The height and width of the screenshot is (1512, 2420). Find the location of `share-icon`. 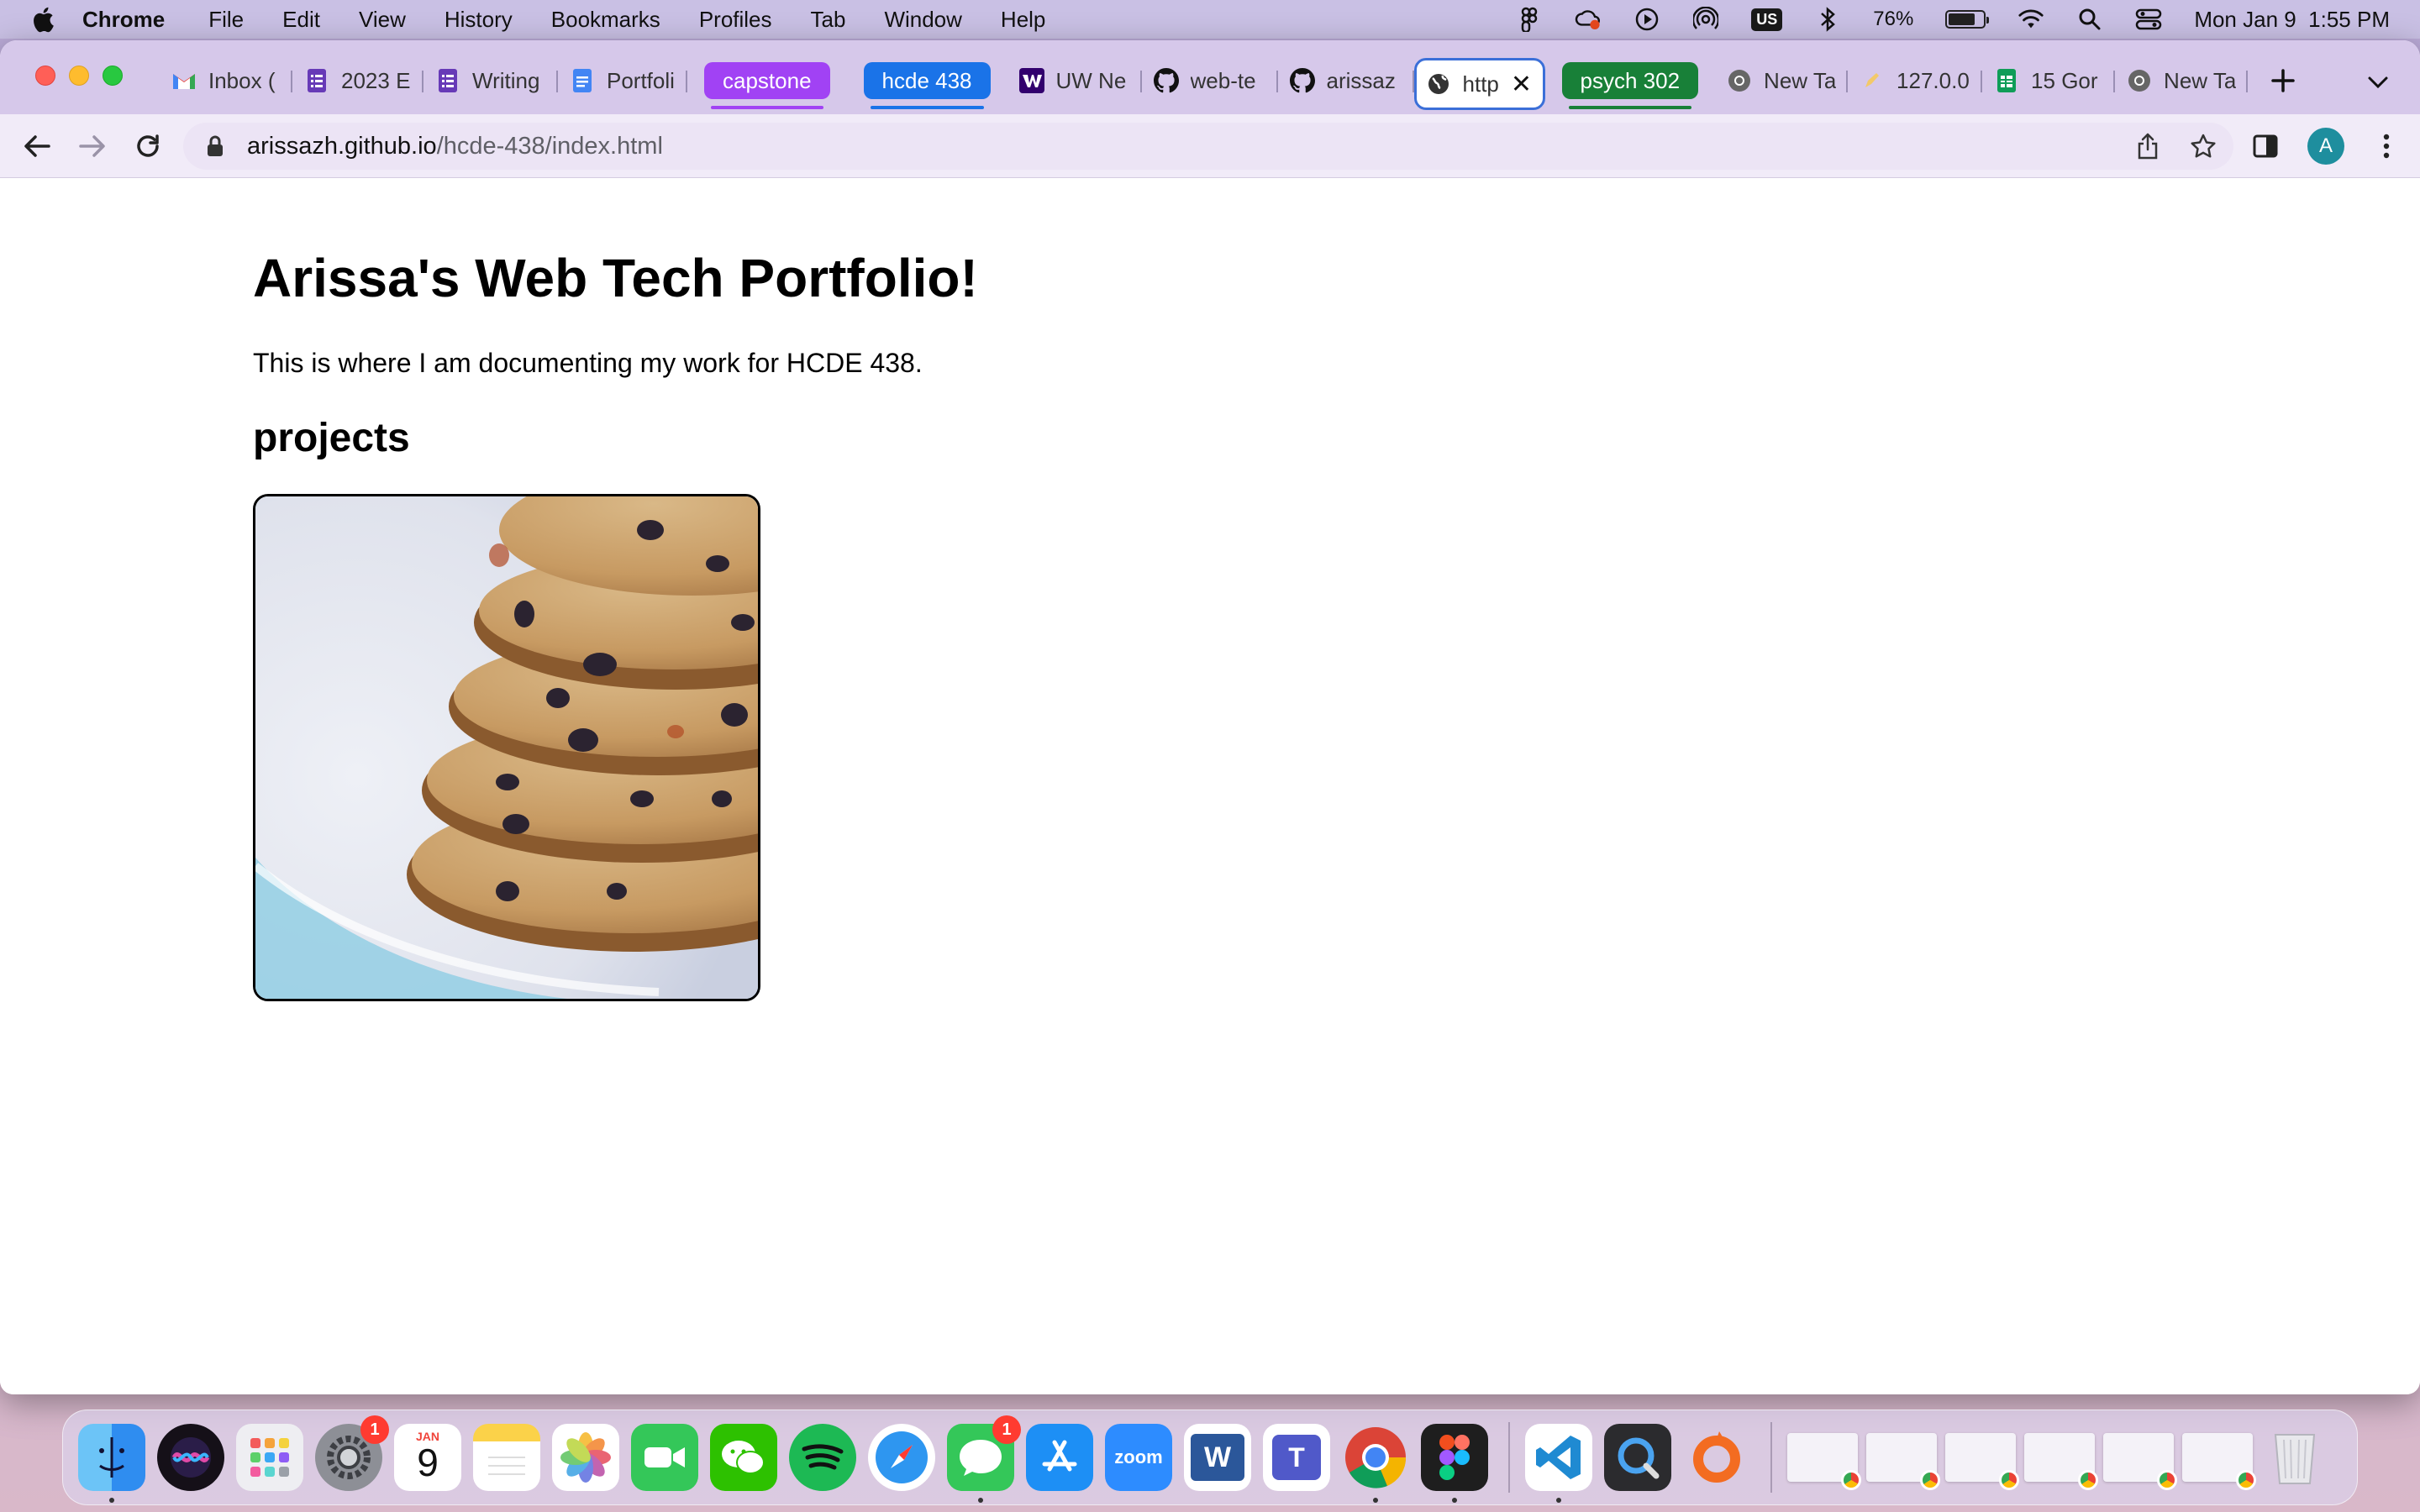

share-icon is located at coordinates (2148, 146).